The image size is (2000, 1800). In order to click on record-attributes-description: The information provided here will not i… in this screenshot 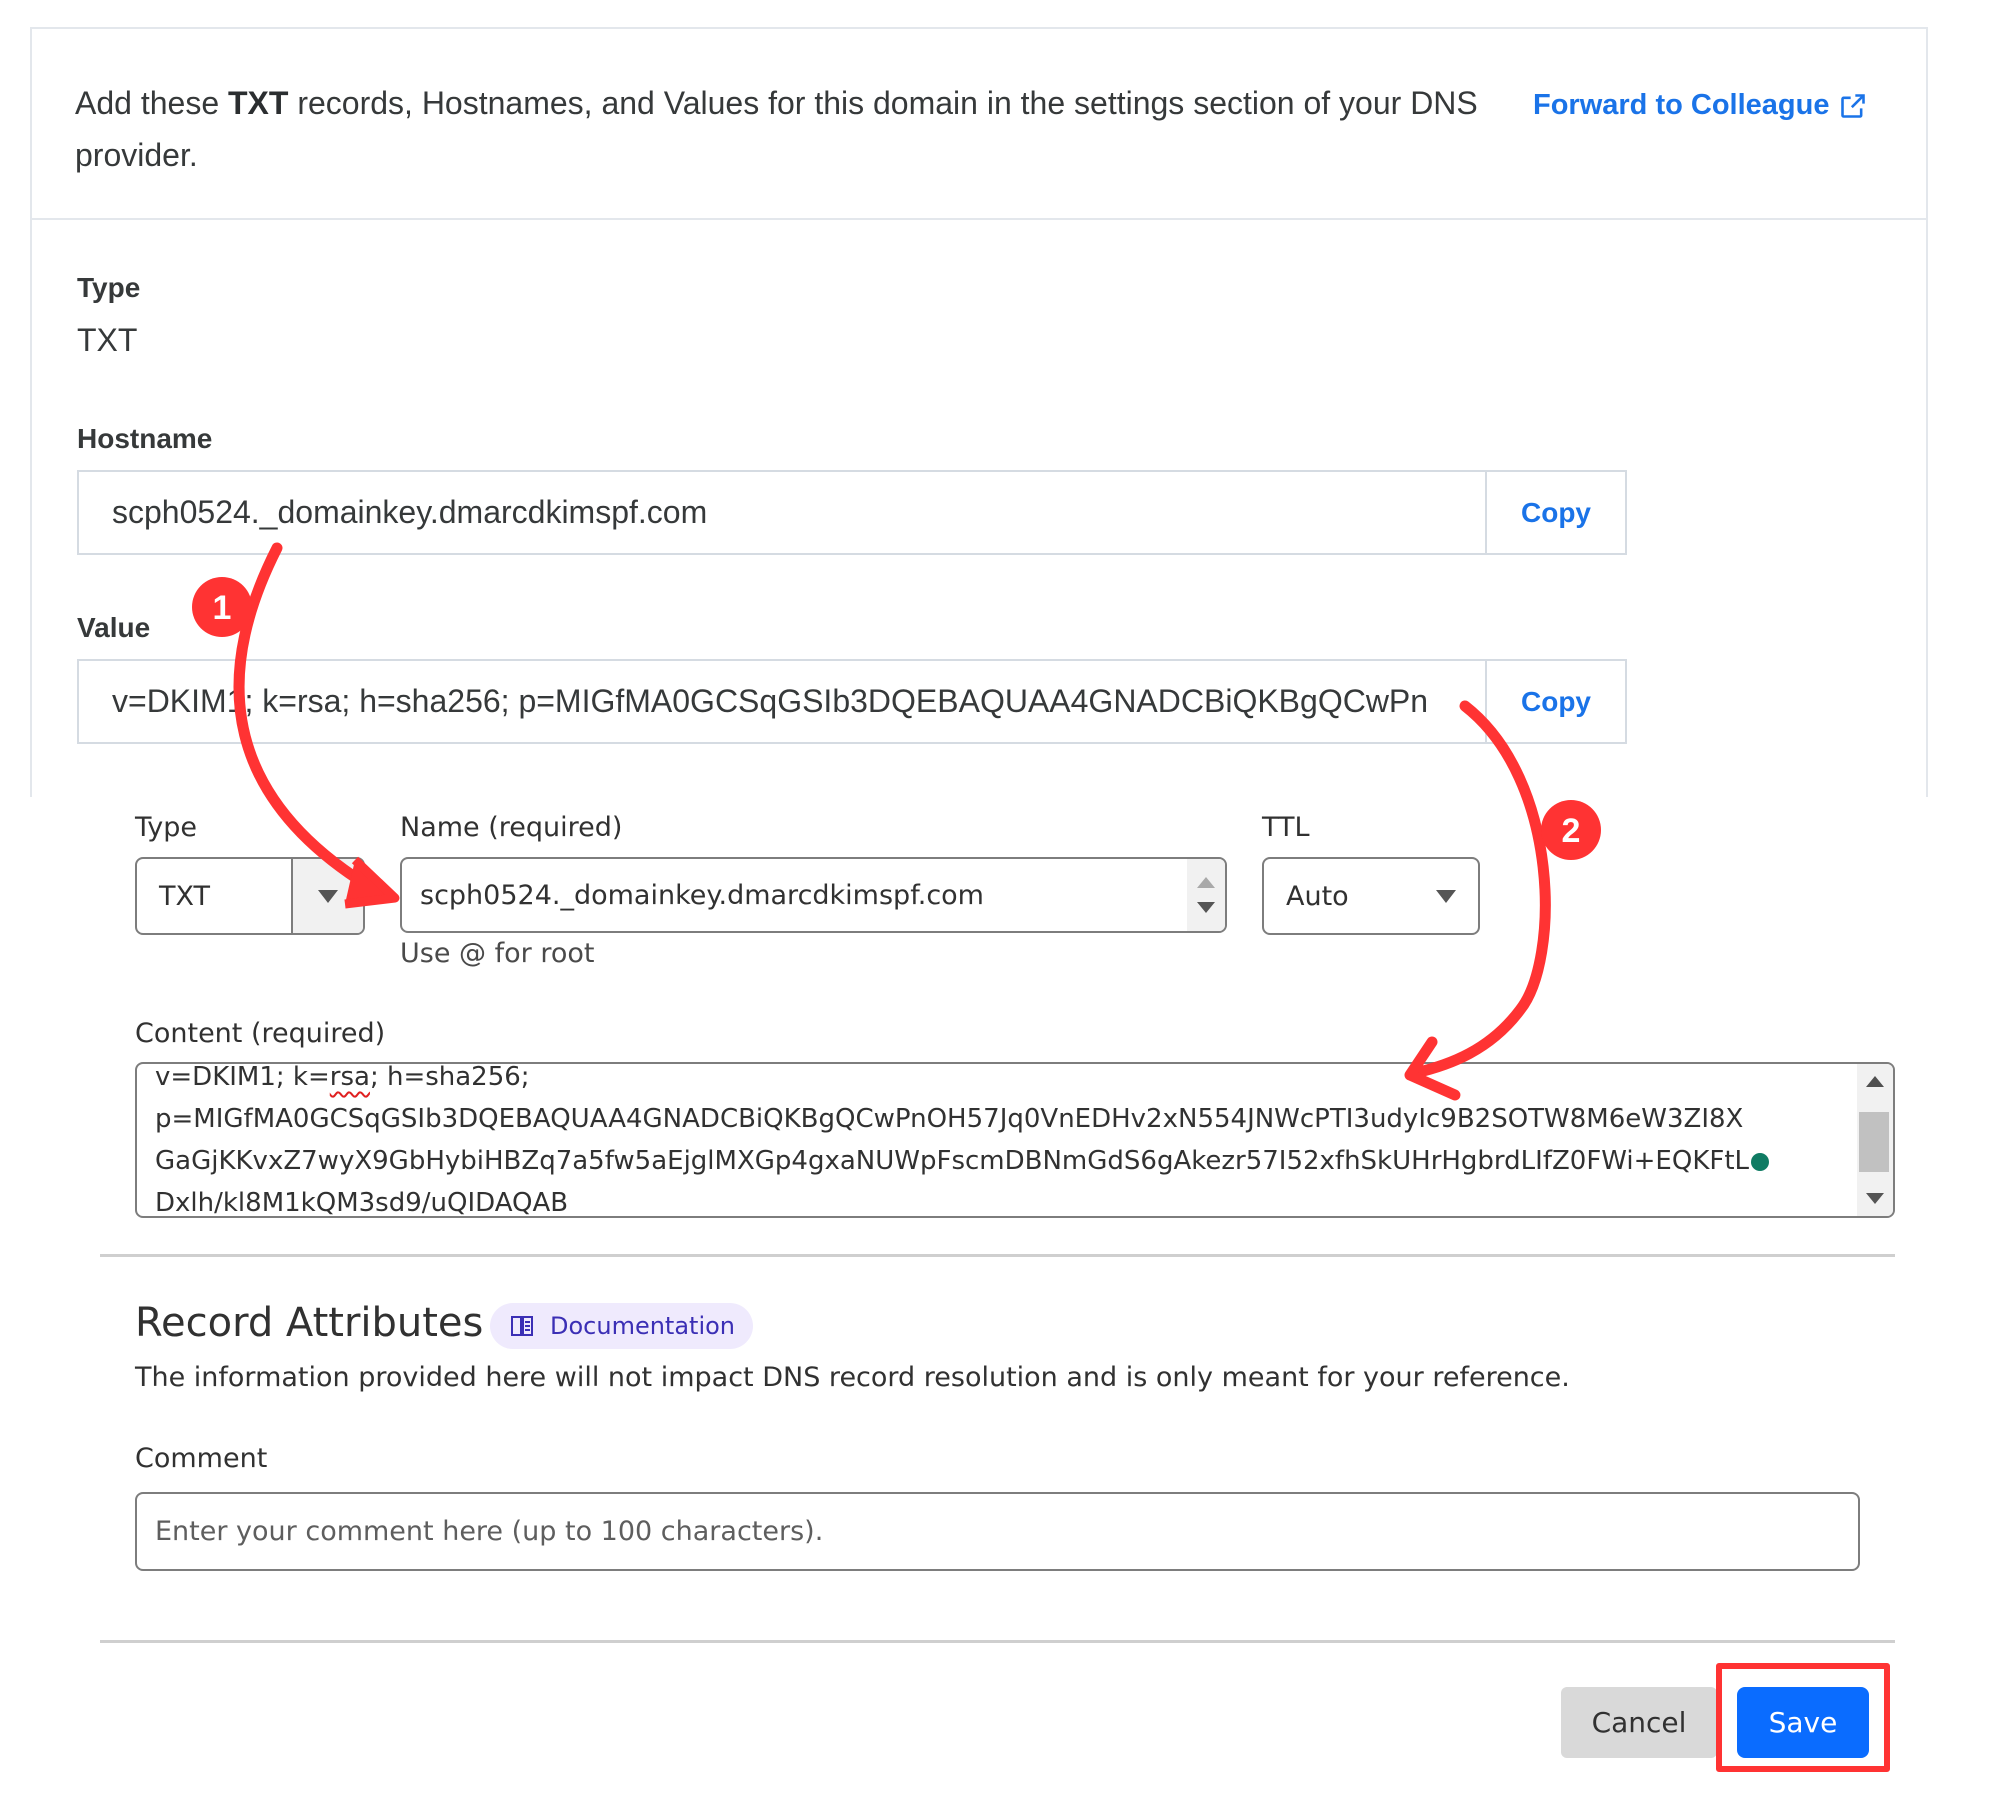, I will do `click(852, 1377)`.